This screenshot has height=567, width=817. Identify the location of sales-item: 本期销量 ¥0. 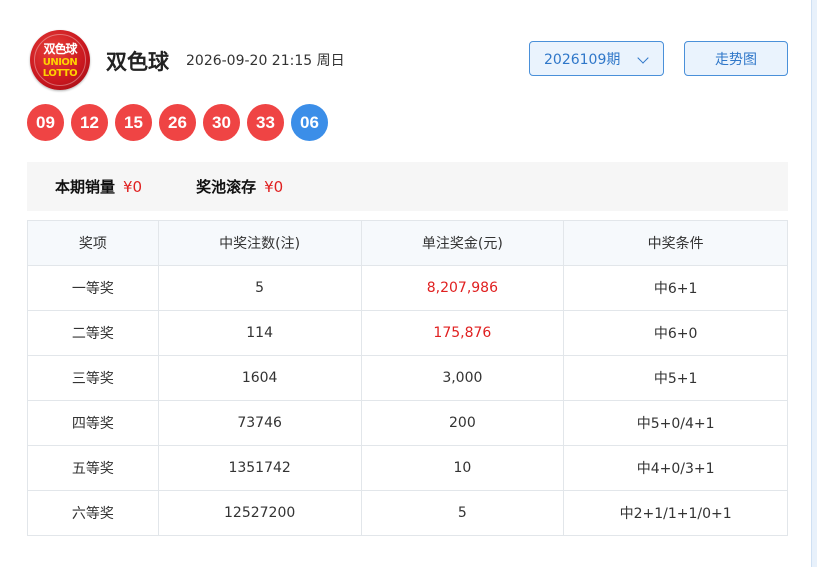
(98, 186).